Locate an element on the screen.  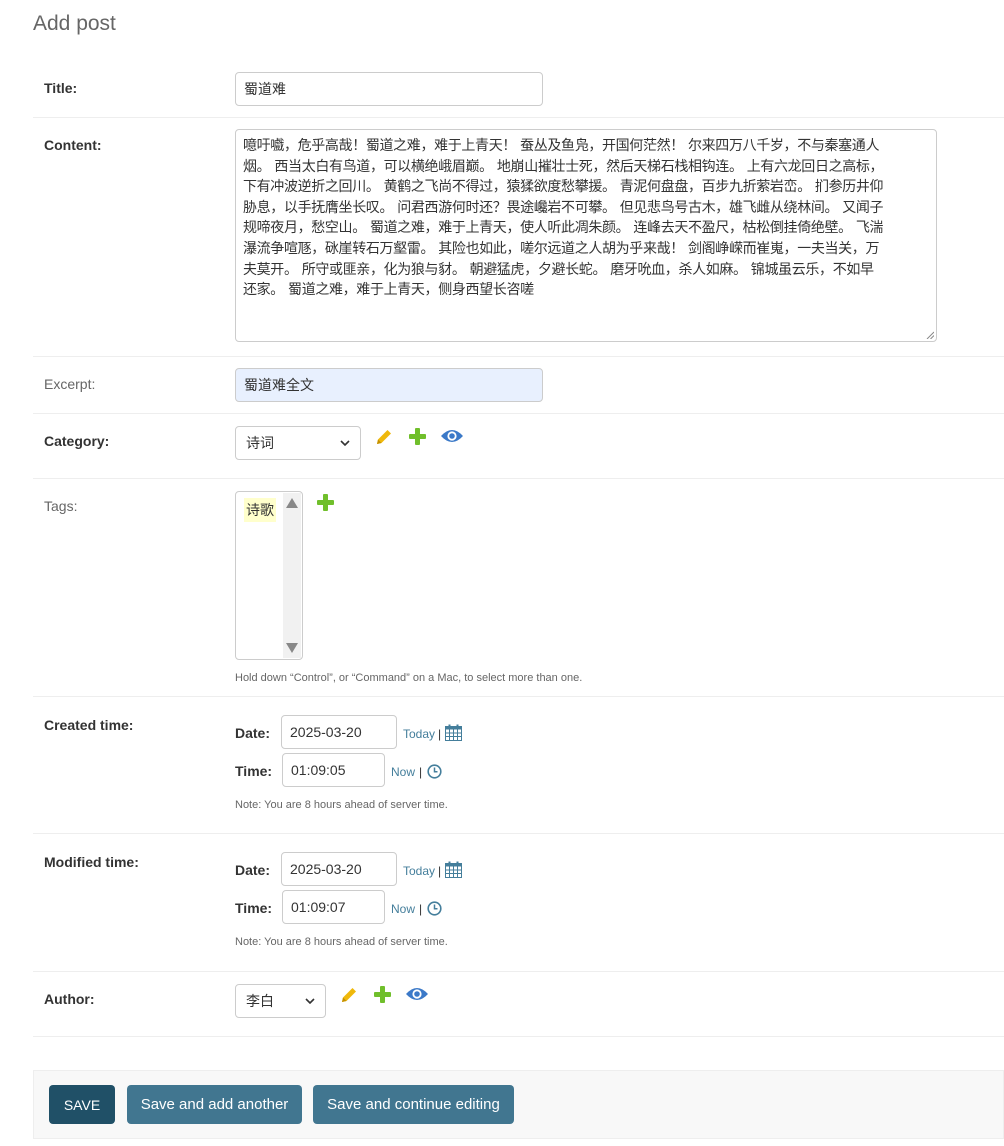
created-time-label: Created time: is located at coordinates (89, 725).